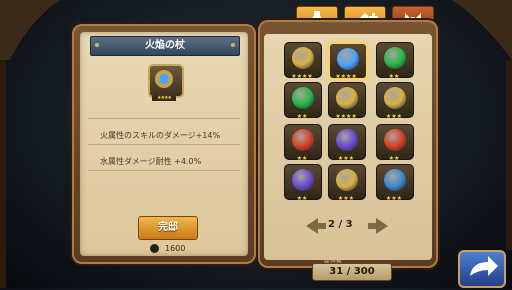  I want to click on return-arrow-icon, so click(484, 266).